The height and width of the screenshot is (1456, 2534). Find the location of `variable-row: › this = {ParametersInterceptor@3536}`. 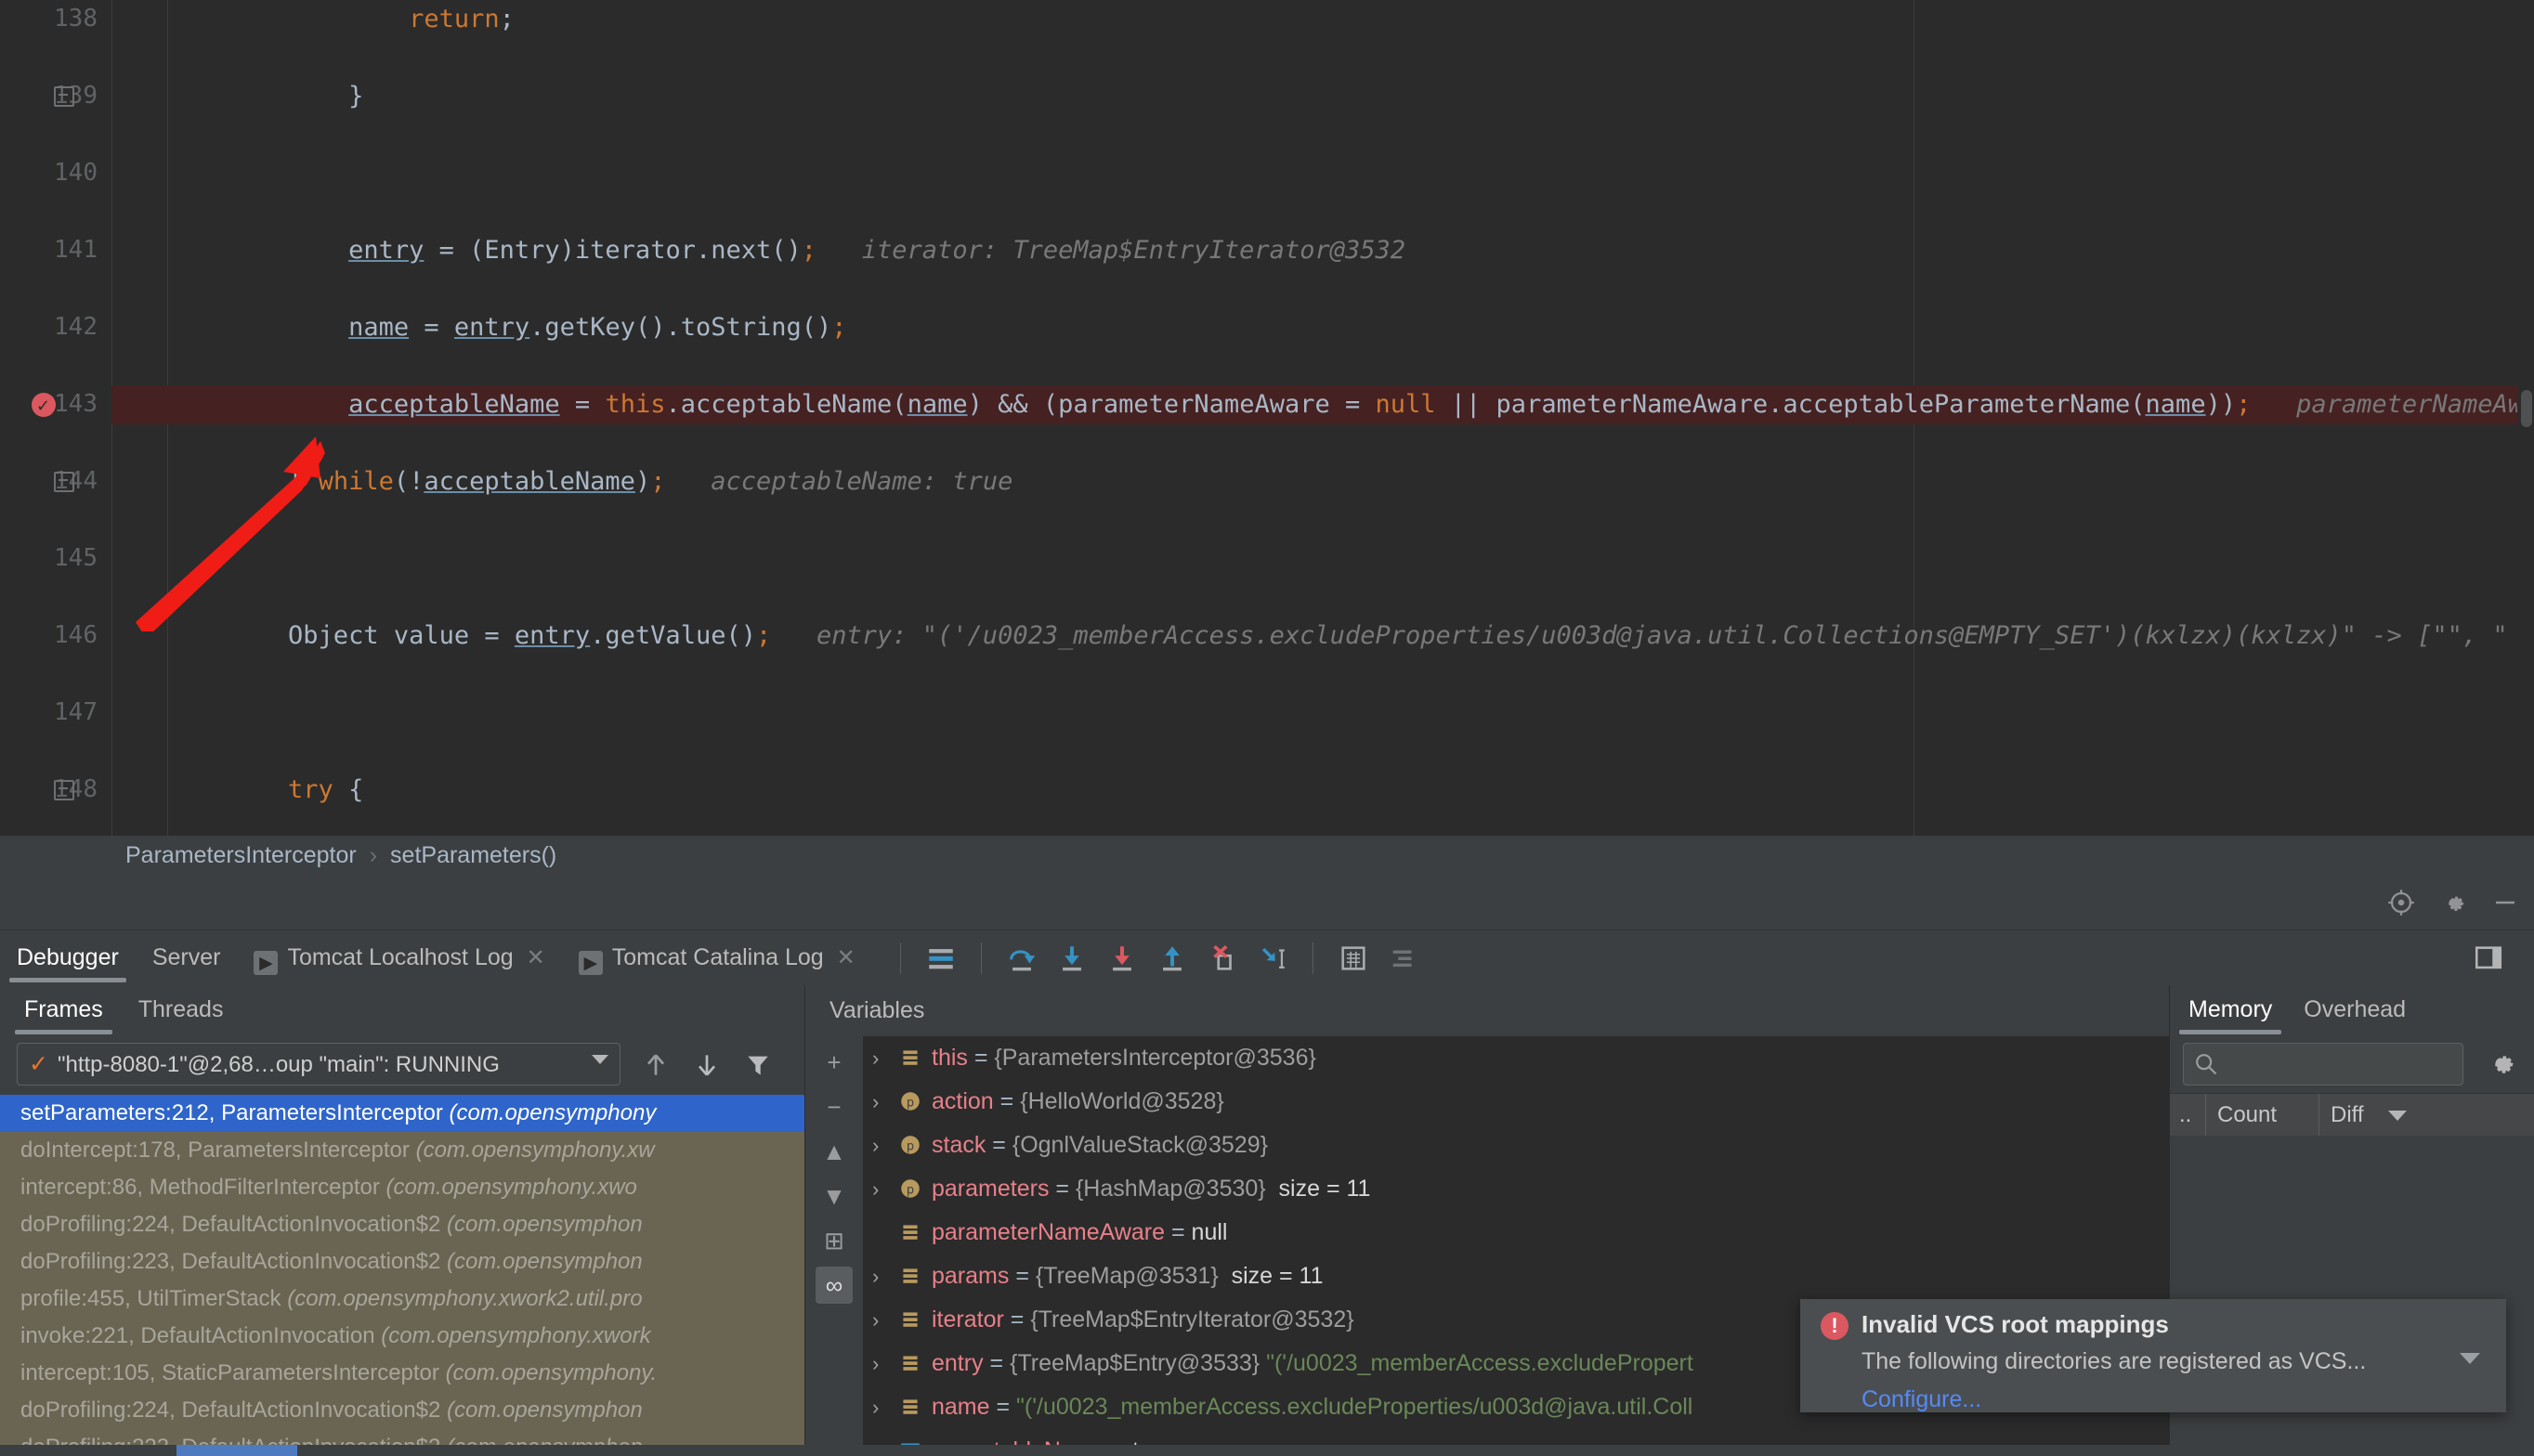

variable-row: › this = {ParametersInterceptor@3536} is located at coordinates (1516, 1058).